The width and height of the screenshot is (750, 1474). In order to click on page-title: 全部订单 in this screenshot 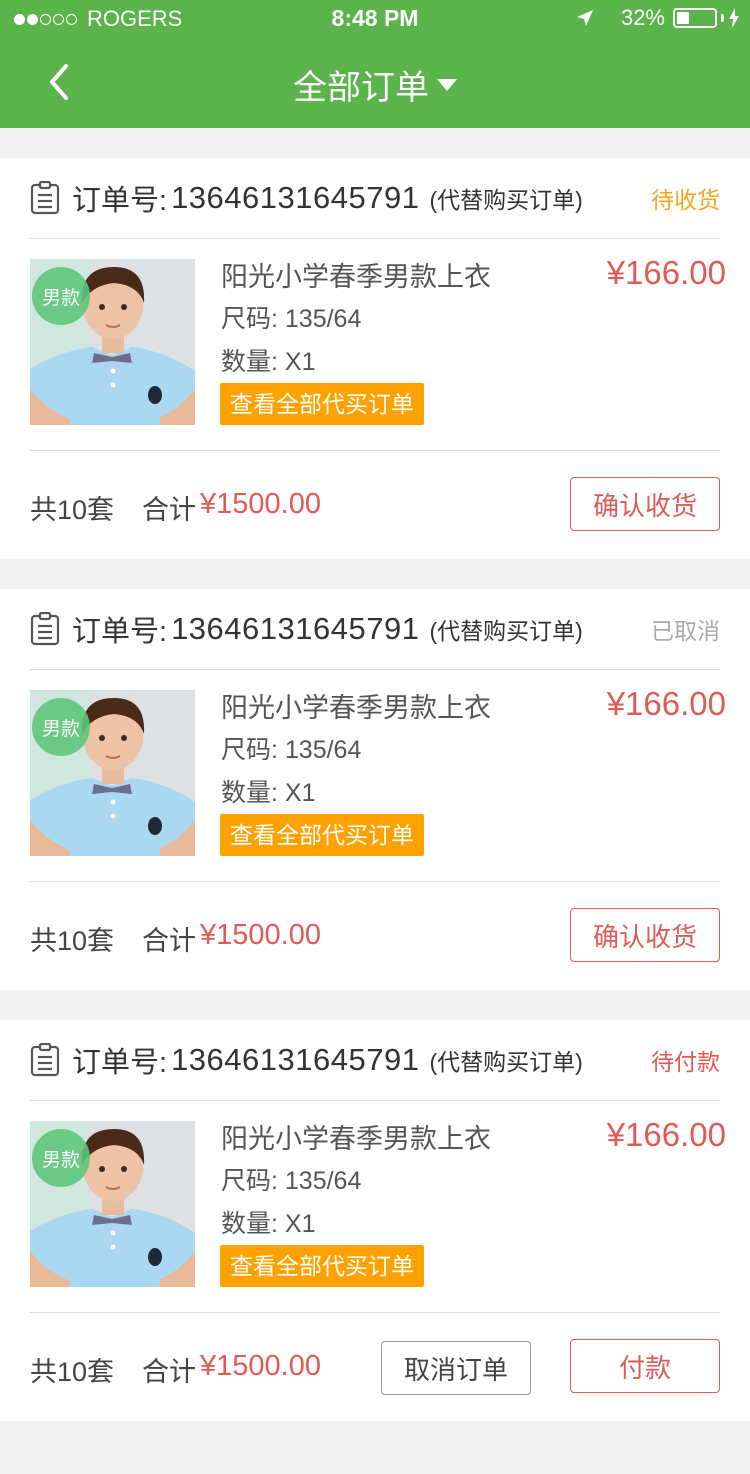, I will do `click(361, 88)`.